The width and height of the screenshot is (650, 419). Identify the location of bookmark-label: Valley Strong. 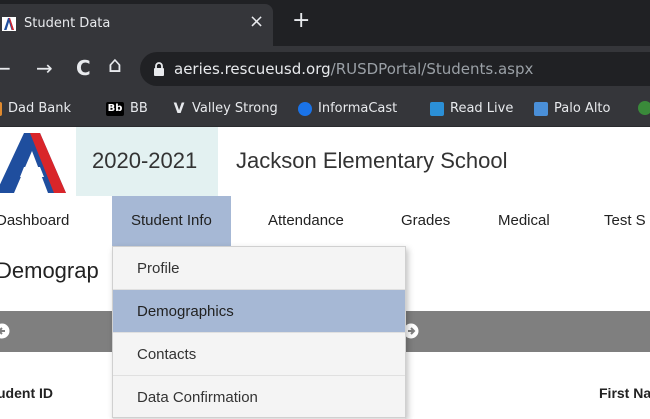
(235, 108).